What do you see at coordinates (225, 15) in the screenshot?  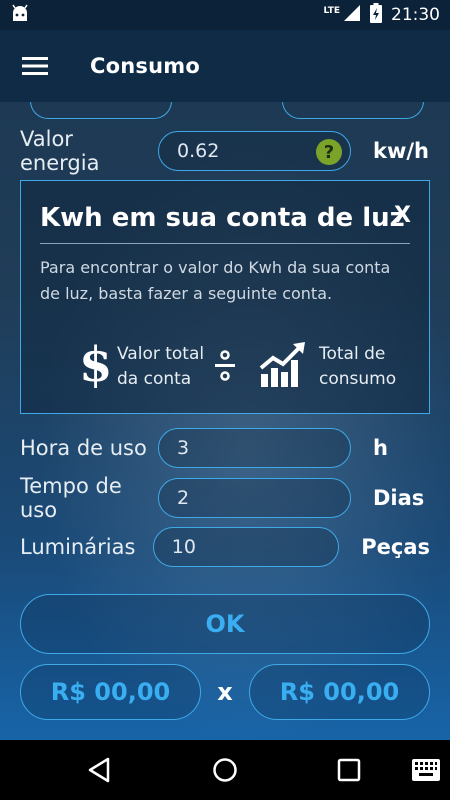 I see `status-bar: LTE 21:30` at bounding box center [225, 15].